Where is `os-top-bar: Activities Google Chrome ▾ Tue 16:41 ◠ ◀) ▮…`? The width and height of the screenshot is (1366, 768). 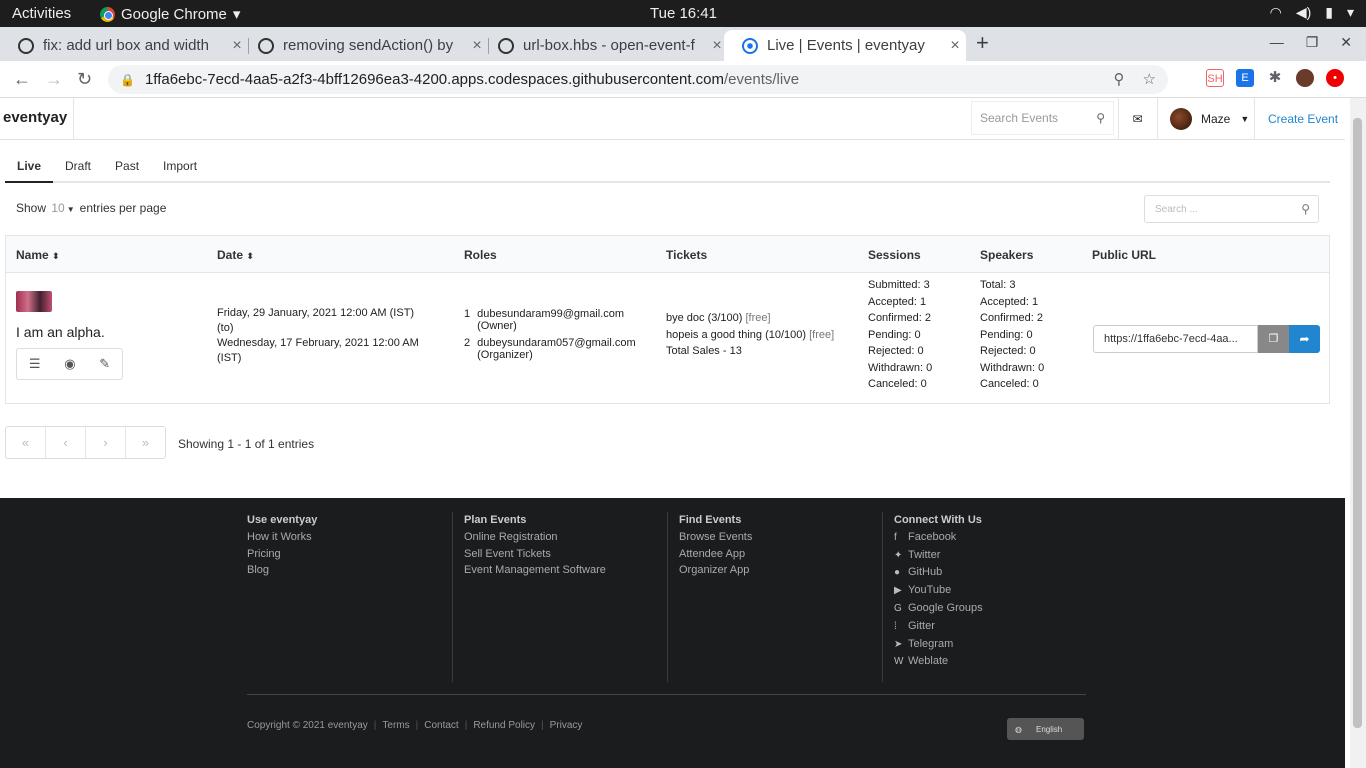
os-top-bar: Activities Google Chrome ▾ Tue 16:41 ◠ ◀) ▮… is located at coordinates (683, 13).